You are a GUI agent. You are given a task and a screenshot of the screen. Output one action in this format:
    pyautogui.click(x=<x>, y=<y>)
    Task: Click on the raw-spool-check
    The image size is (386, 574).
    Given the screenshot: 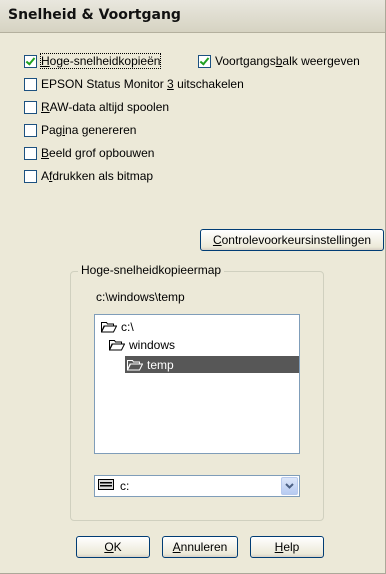 What is the action you would take?
    pyautogui.click(x=30, y=107)
    